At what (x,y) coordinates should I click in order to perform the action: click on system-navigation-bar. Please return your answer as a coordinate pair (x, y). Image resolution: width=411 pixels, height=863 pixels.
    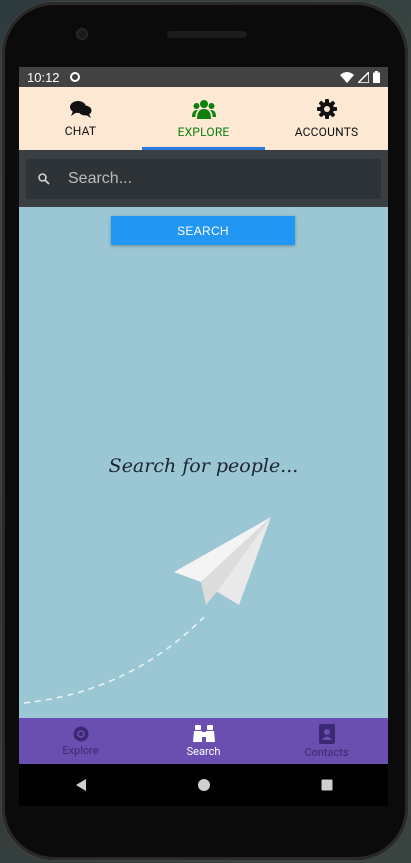
    Looking at the image, I should click on (203, 785).